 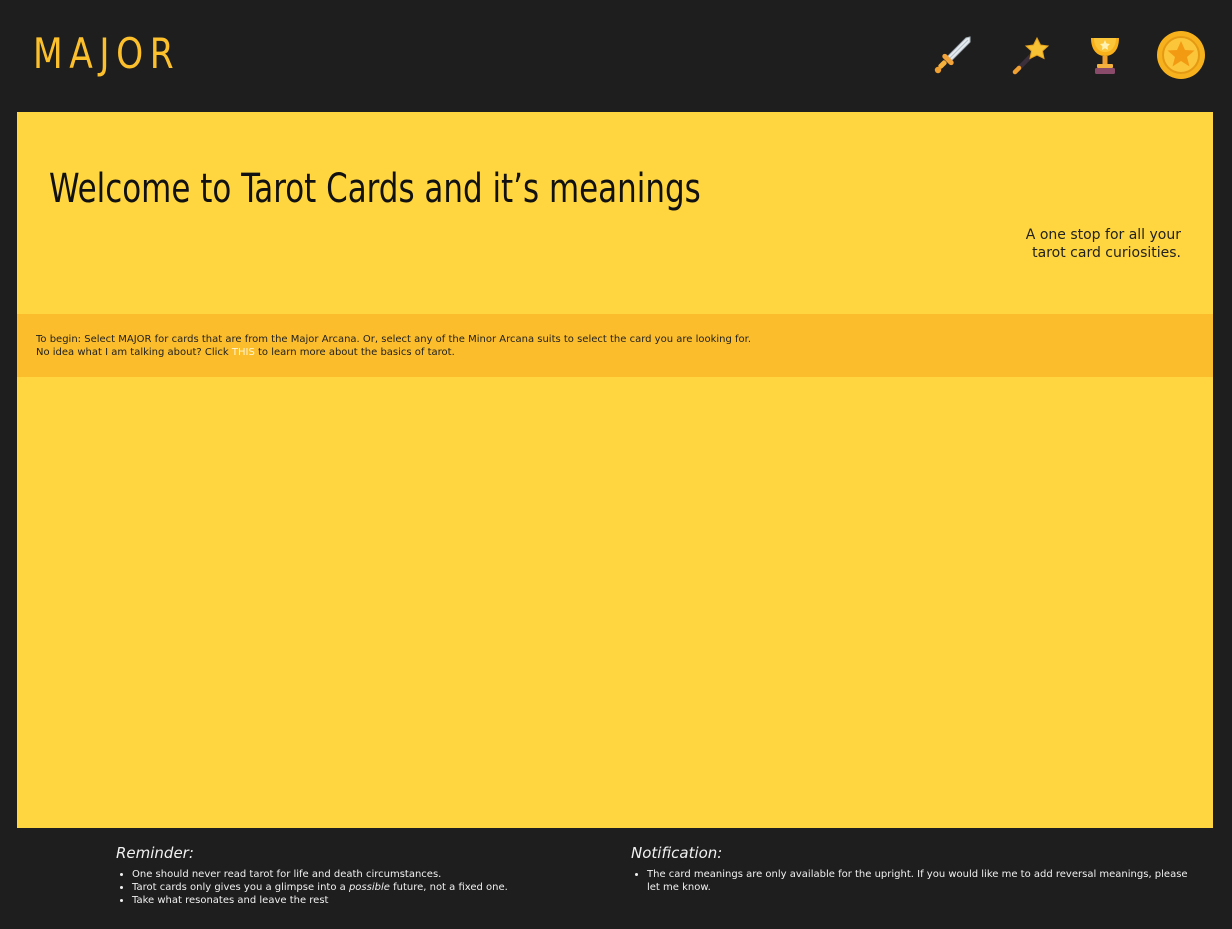 I want to click on subtitle-line-2: tarot card curiosities., so click(x=1106, y=253).